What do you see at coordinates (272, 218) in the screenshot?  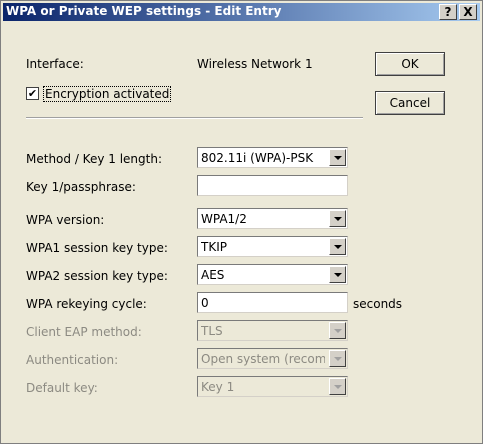 I see `wpa-version-select: WPA1/2` at bounding box center [272, 218].